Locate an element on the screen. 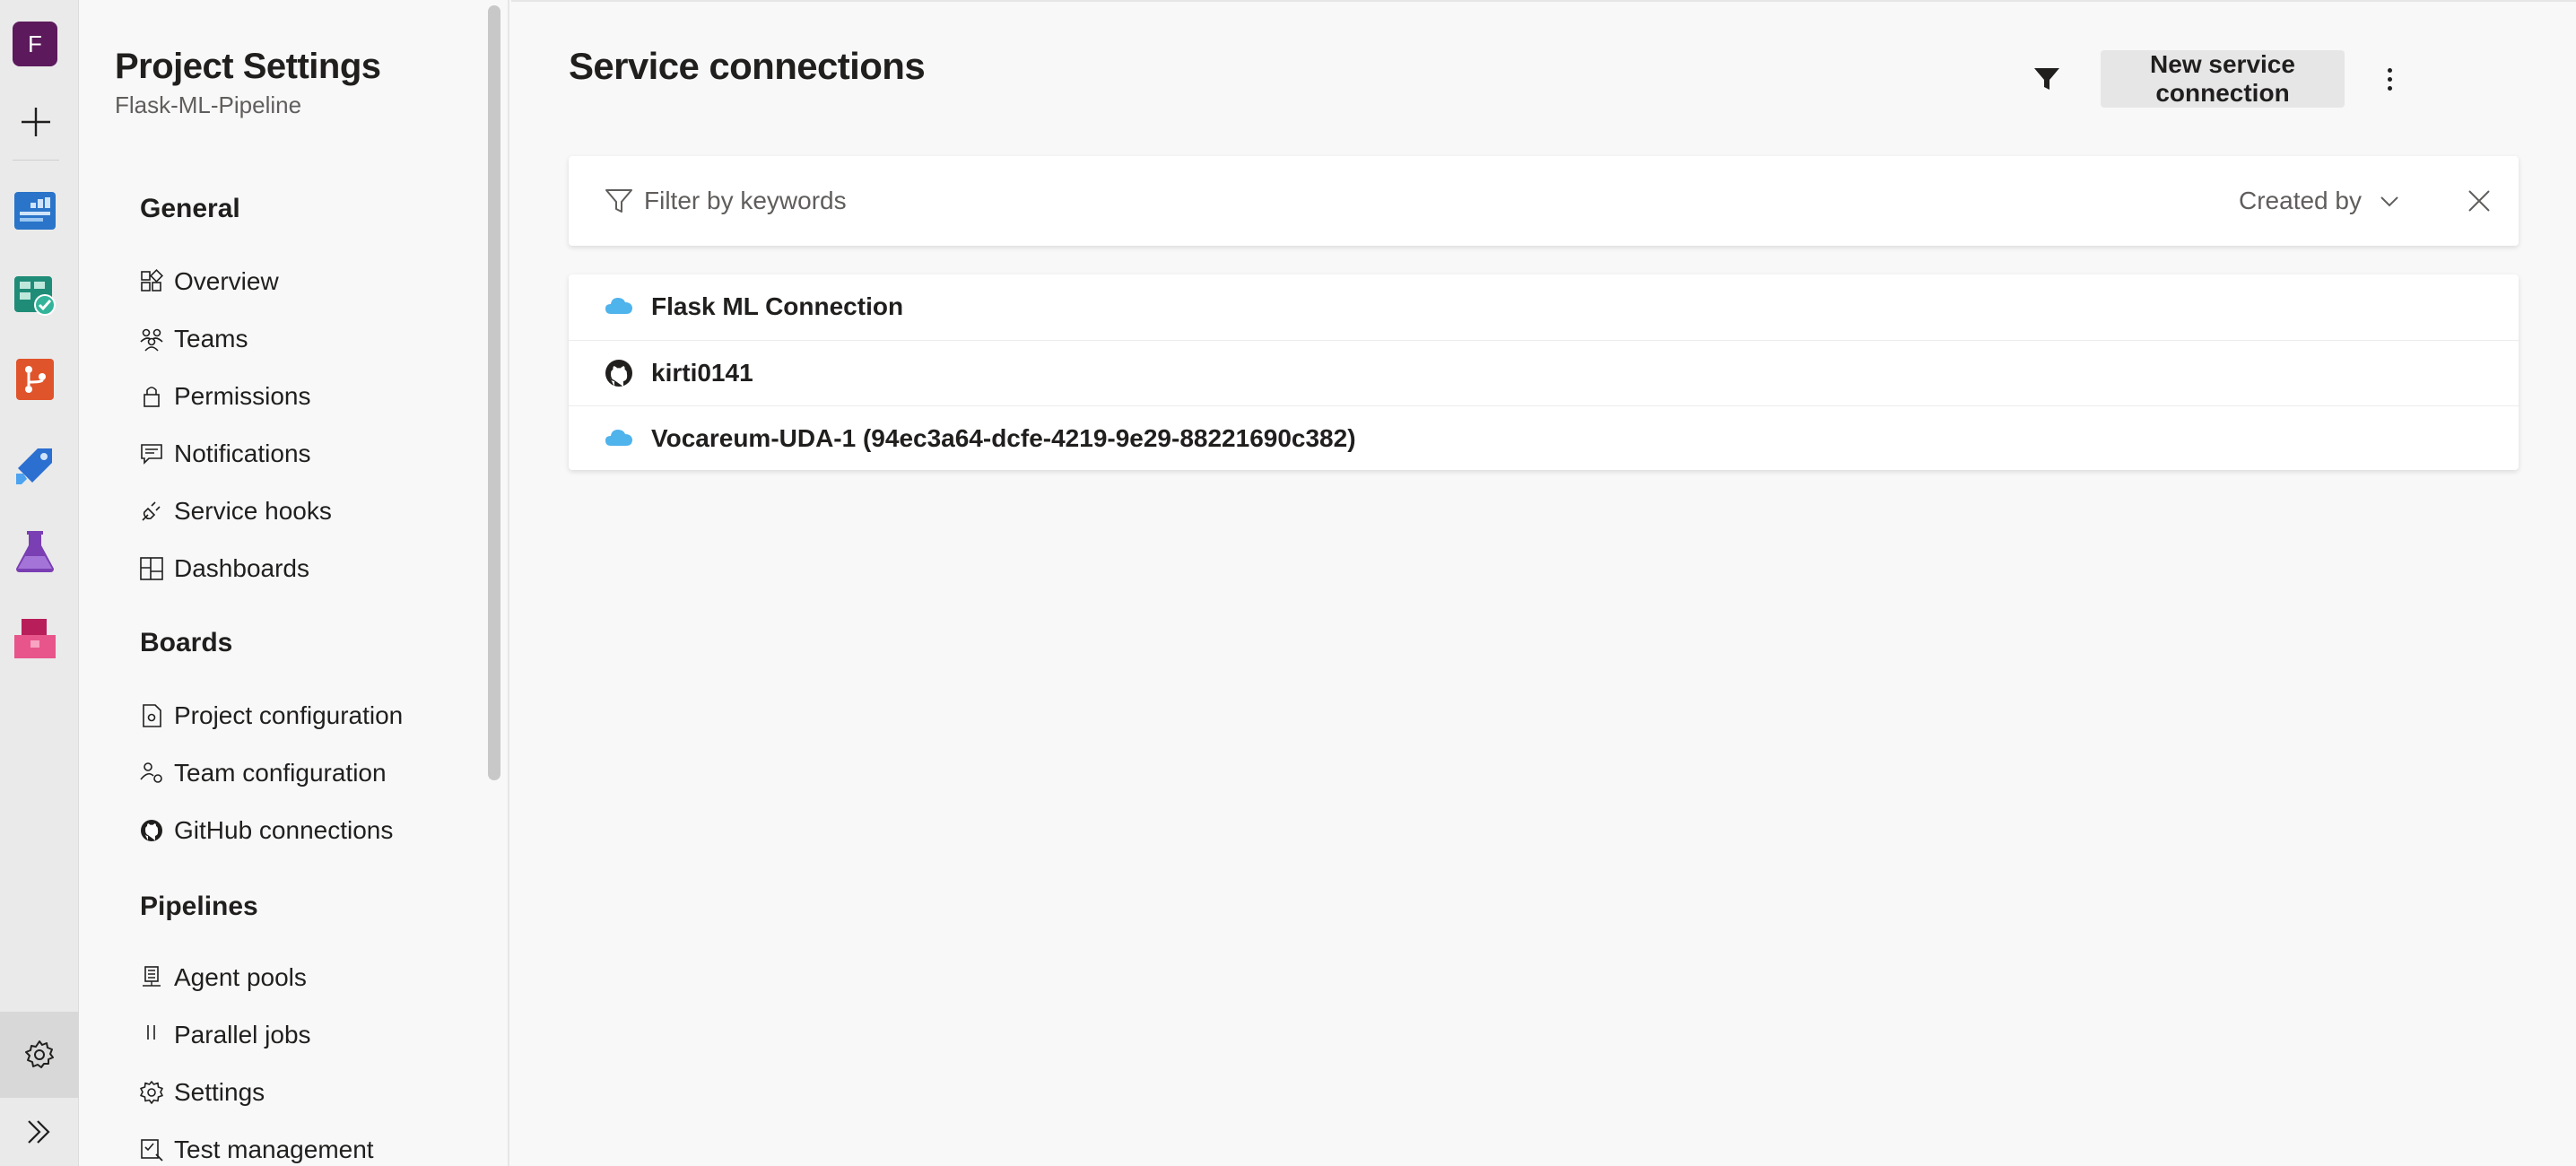 The height and width of the screenshot is (1166, 2576). more-options-icon is located at coordinates (2389, 79).